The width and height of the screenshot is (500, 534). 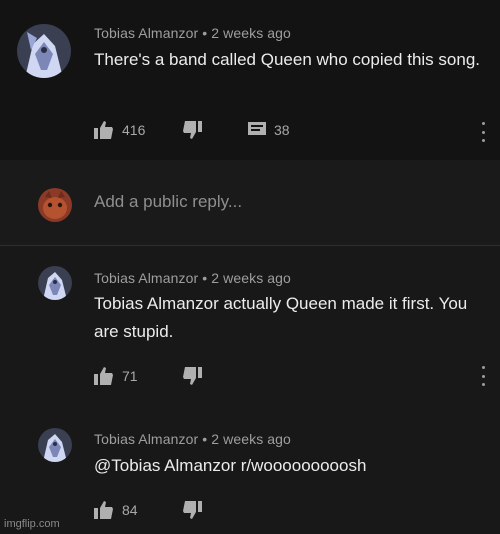 What do you see at coordinates (116, 510) in the screenshot?
I see `like-button: 84` at bounding box center [116, 510].